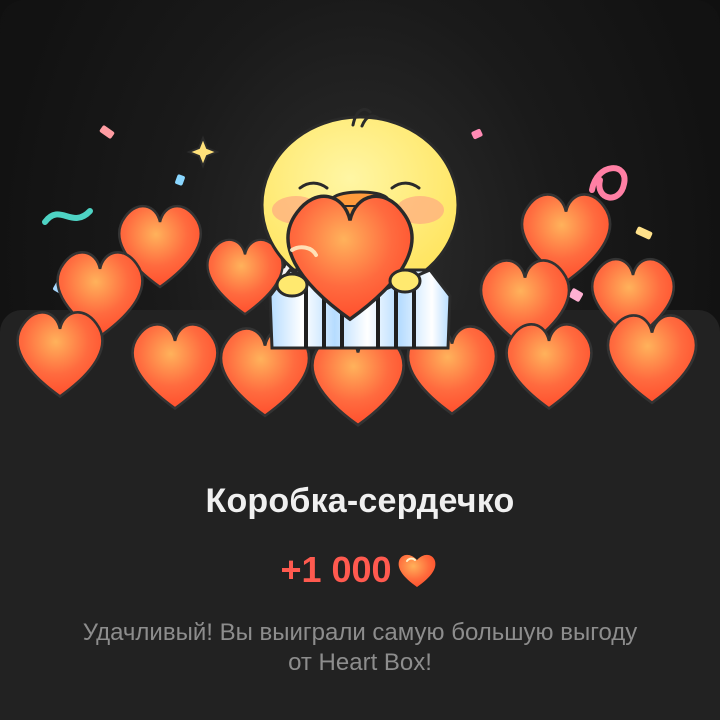  I want to click on description-line-2: от Heart Box!, so click(360, 662).